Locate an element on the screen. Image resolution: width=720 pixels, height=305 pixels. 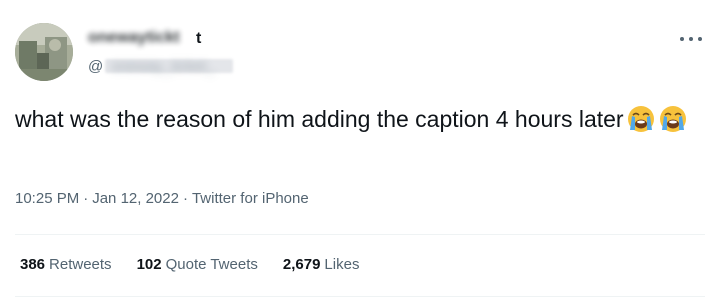
likes-count: 2,679 is located at coordinates (301, 264).